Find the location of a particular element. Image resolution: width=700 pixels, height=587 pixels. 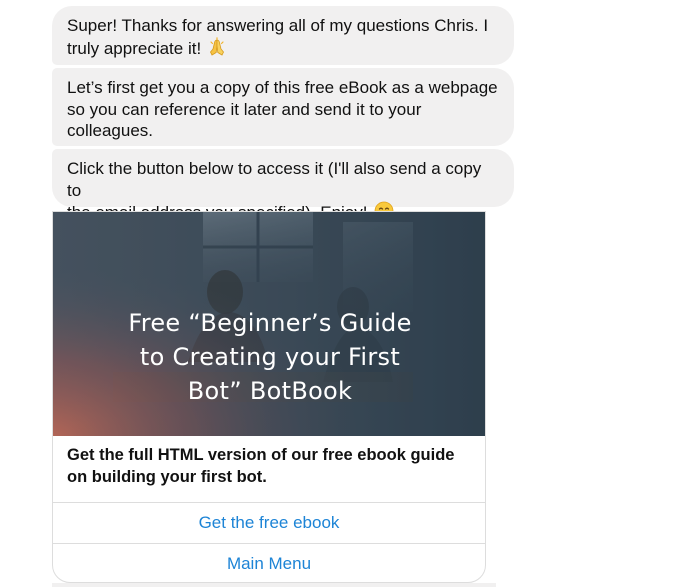

card-title-line: on building your first bot. is located at coordinates (167, 476).